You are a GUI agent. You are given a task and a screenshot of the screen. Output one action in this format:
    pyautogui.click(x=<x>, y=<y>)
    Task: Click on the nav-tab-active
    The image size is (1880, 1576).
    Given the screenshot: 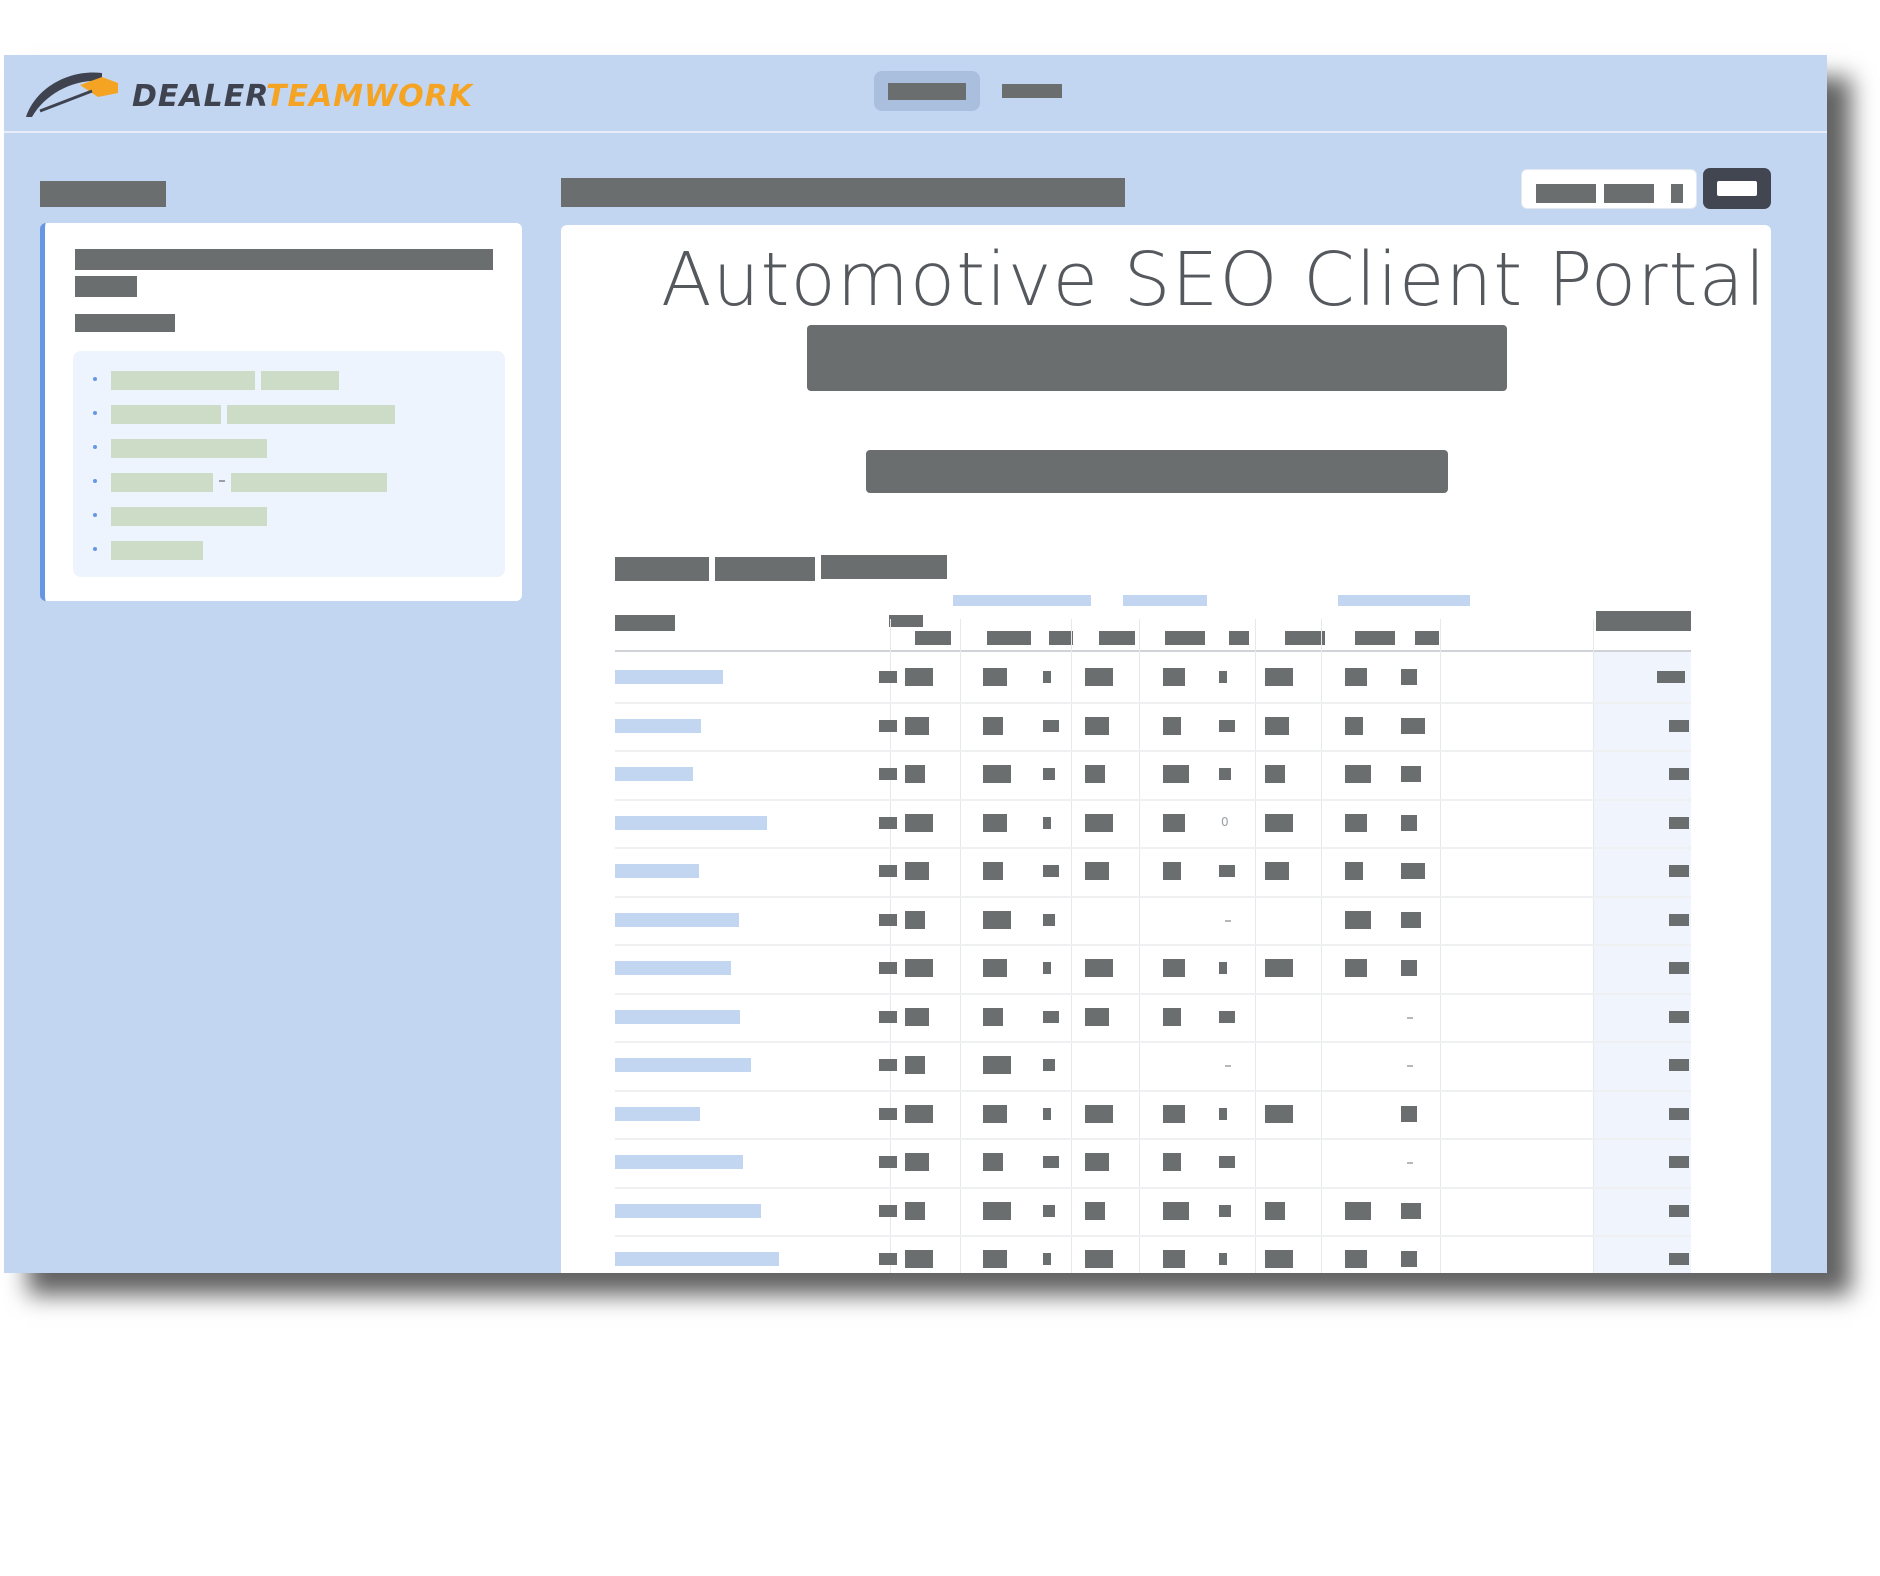 What is the action you would take?
    pyautogui.click(x=927, y=91)
    